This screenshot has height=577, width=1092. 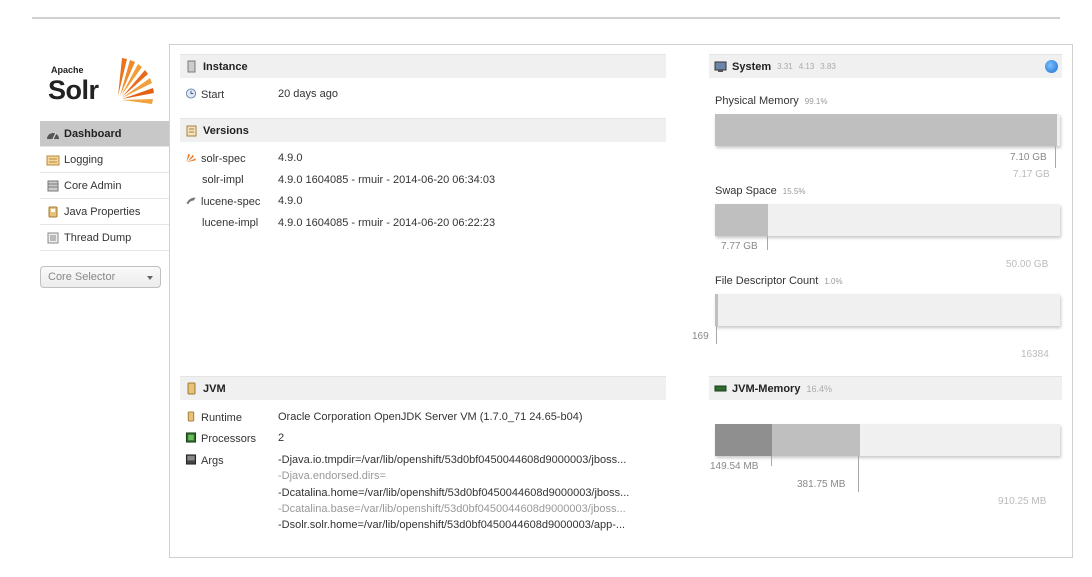 I want to click on swap-space-label: Swap Space 15.5%, so click(x=760, y=191).